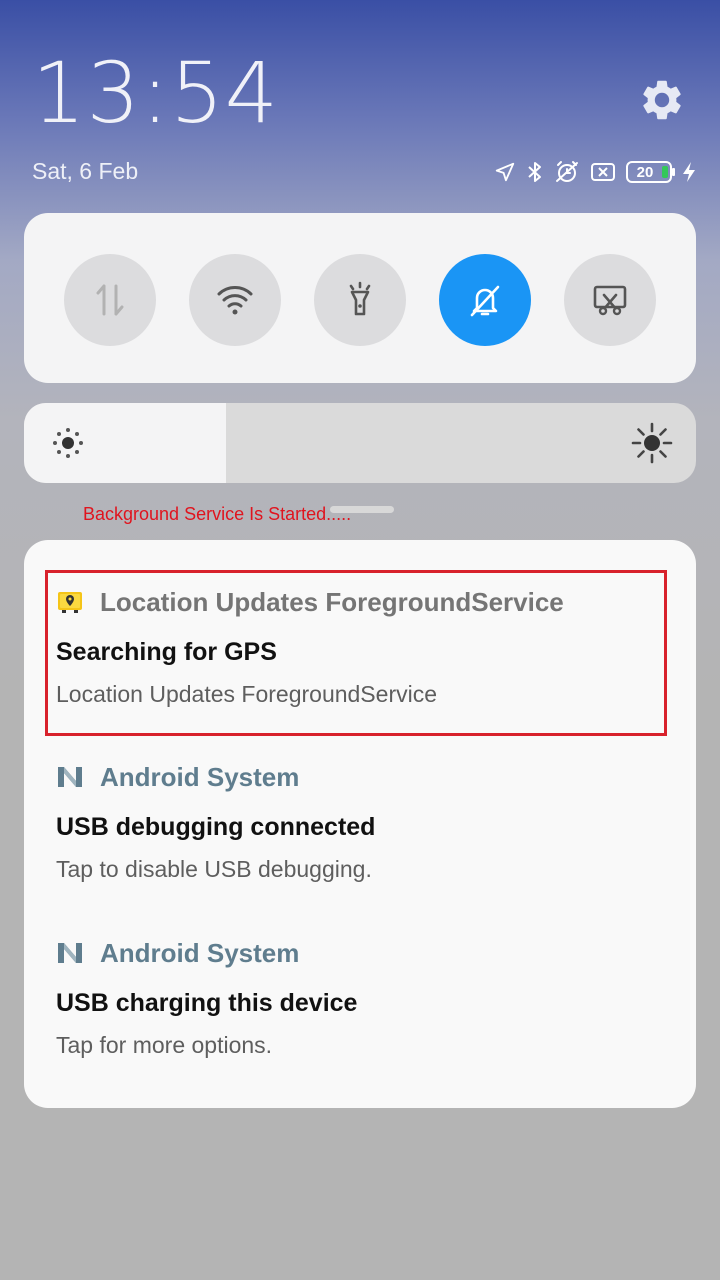 The height and width of the screenshot is (1280, 720). I want to click on bluetooth-icon, so click(535, 172).